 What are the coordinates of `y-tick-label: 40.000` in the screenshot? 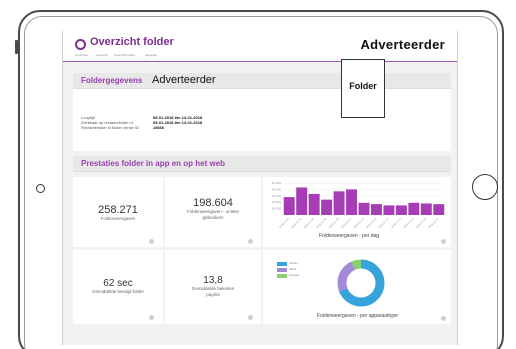 It's located at (277, 189).